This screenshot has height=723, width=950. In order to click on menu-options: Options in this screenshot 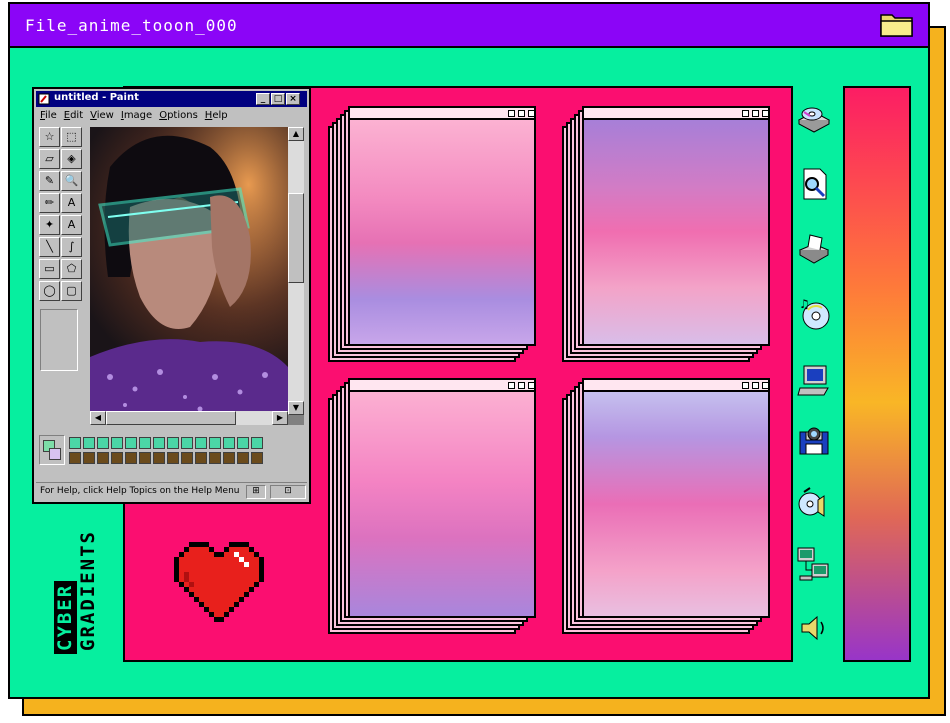, I will do `click(178, 115)`.